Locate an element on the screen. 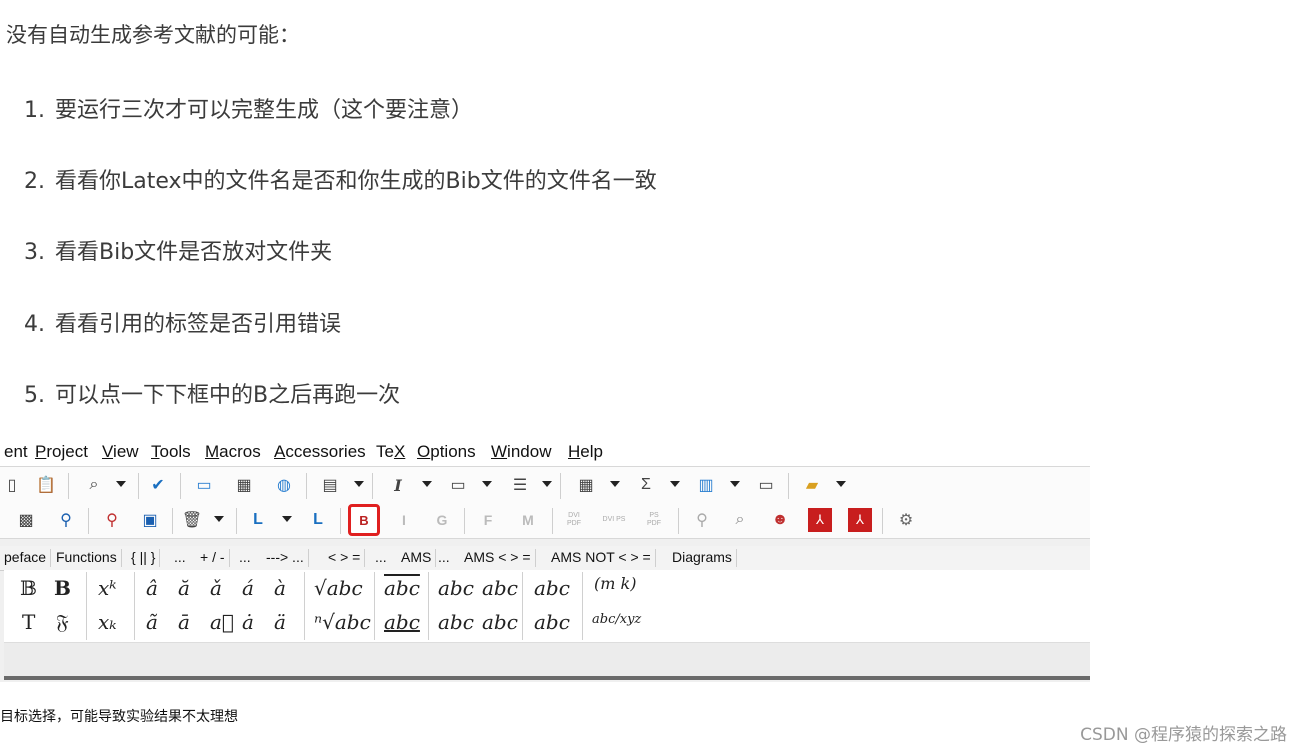  list-item: 4. 看看引用的标签是否引用错误 is located at coordinates (182, 322).